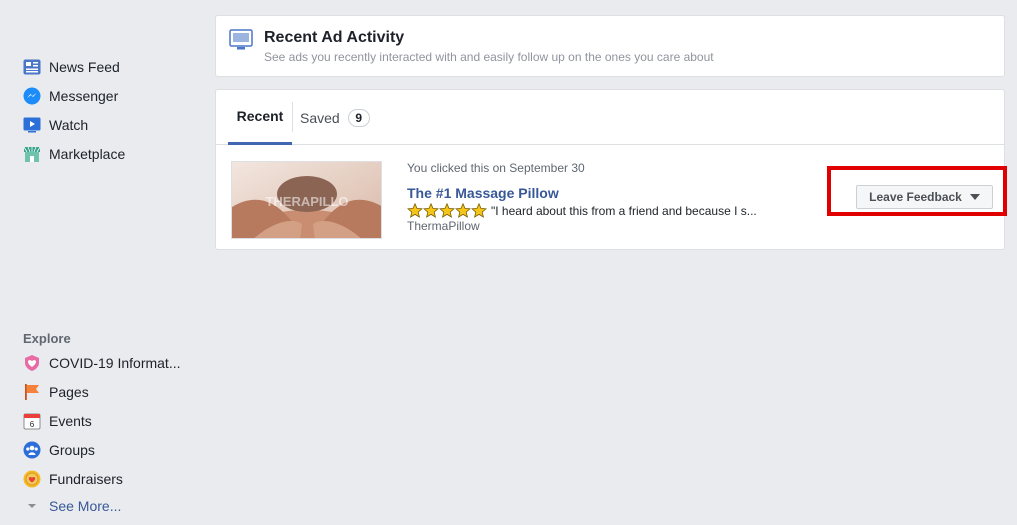  Describe the element at coordinates (32, 67) in the screenshot. I see `news-feed-icon` at that location.